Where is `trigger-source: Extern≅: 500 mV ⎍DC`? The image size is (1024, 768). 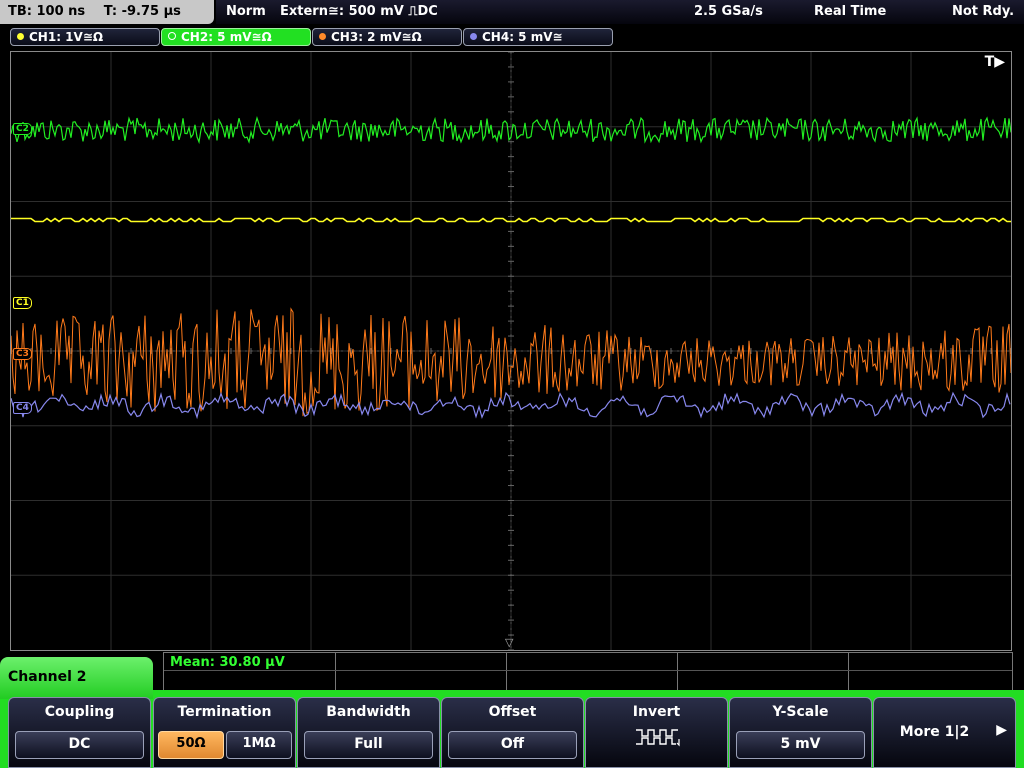 trigger-source: Extern≅: 500 mV ⎍DC is located at coordinates (359, 12).